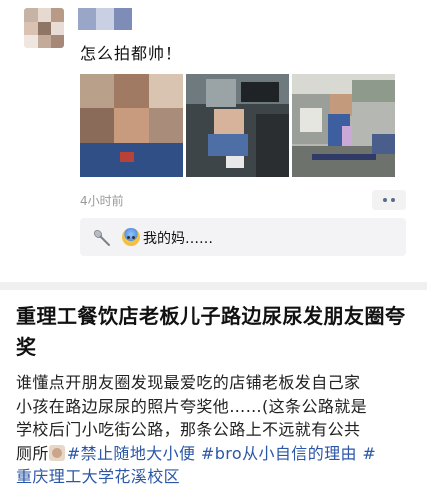 The height and width of the screenshot is (500, 427). I want to click on article-body-line: 学校后门小吃街公路，那条公路上不远就有公共, so click(188, 429).